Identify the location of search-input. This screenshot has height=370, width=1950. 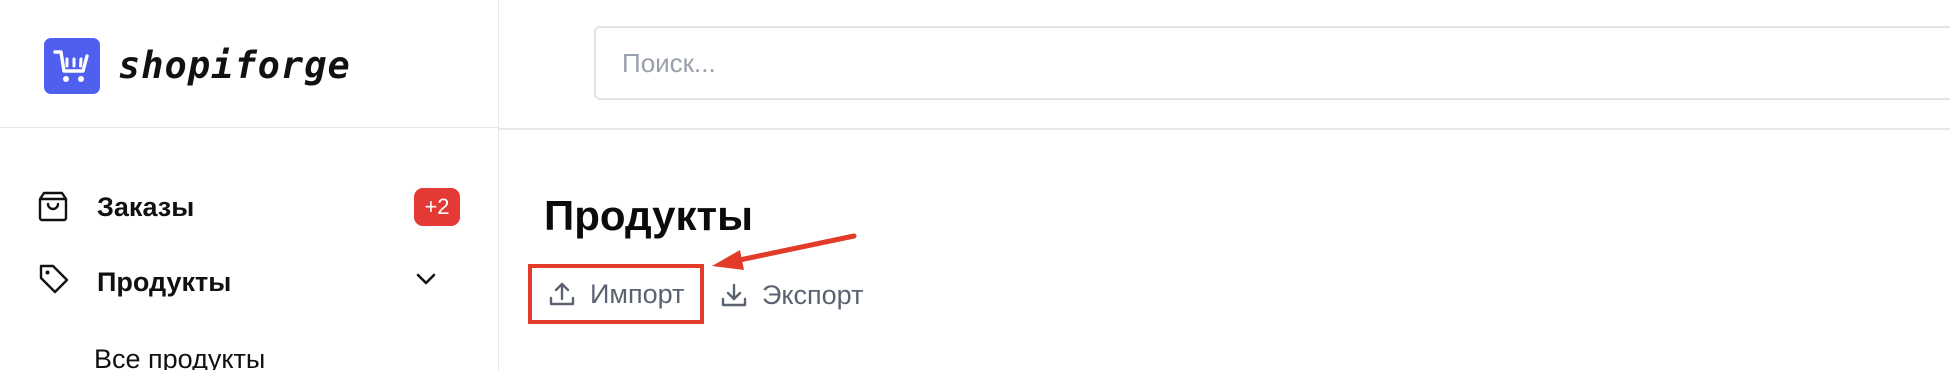
(1272, 63).